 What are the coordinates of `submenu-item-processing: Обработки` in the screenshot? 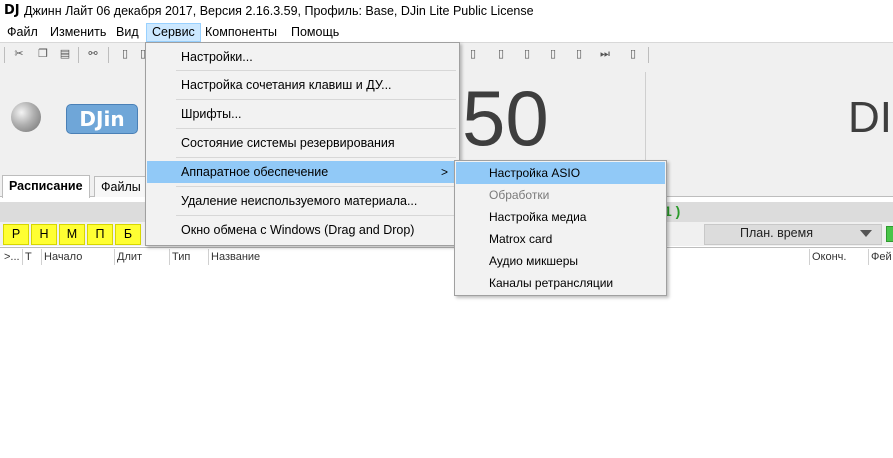 It's located at (519, 195).